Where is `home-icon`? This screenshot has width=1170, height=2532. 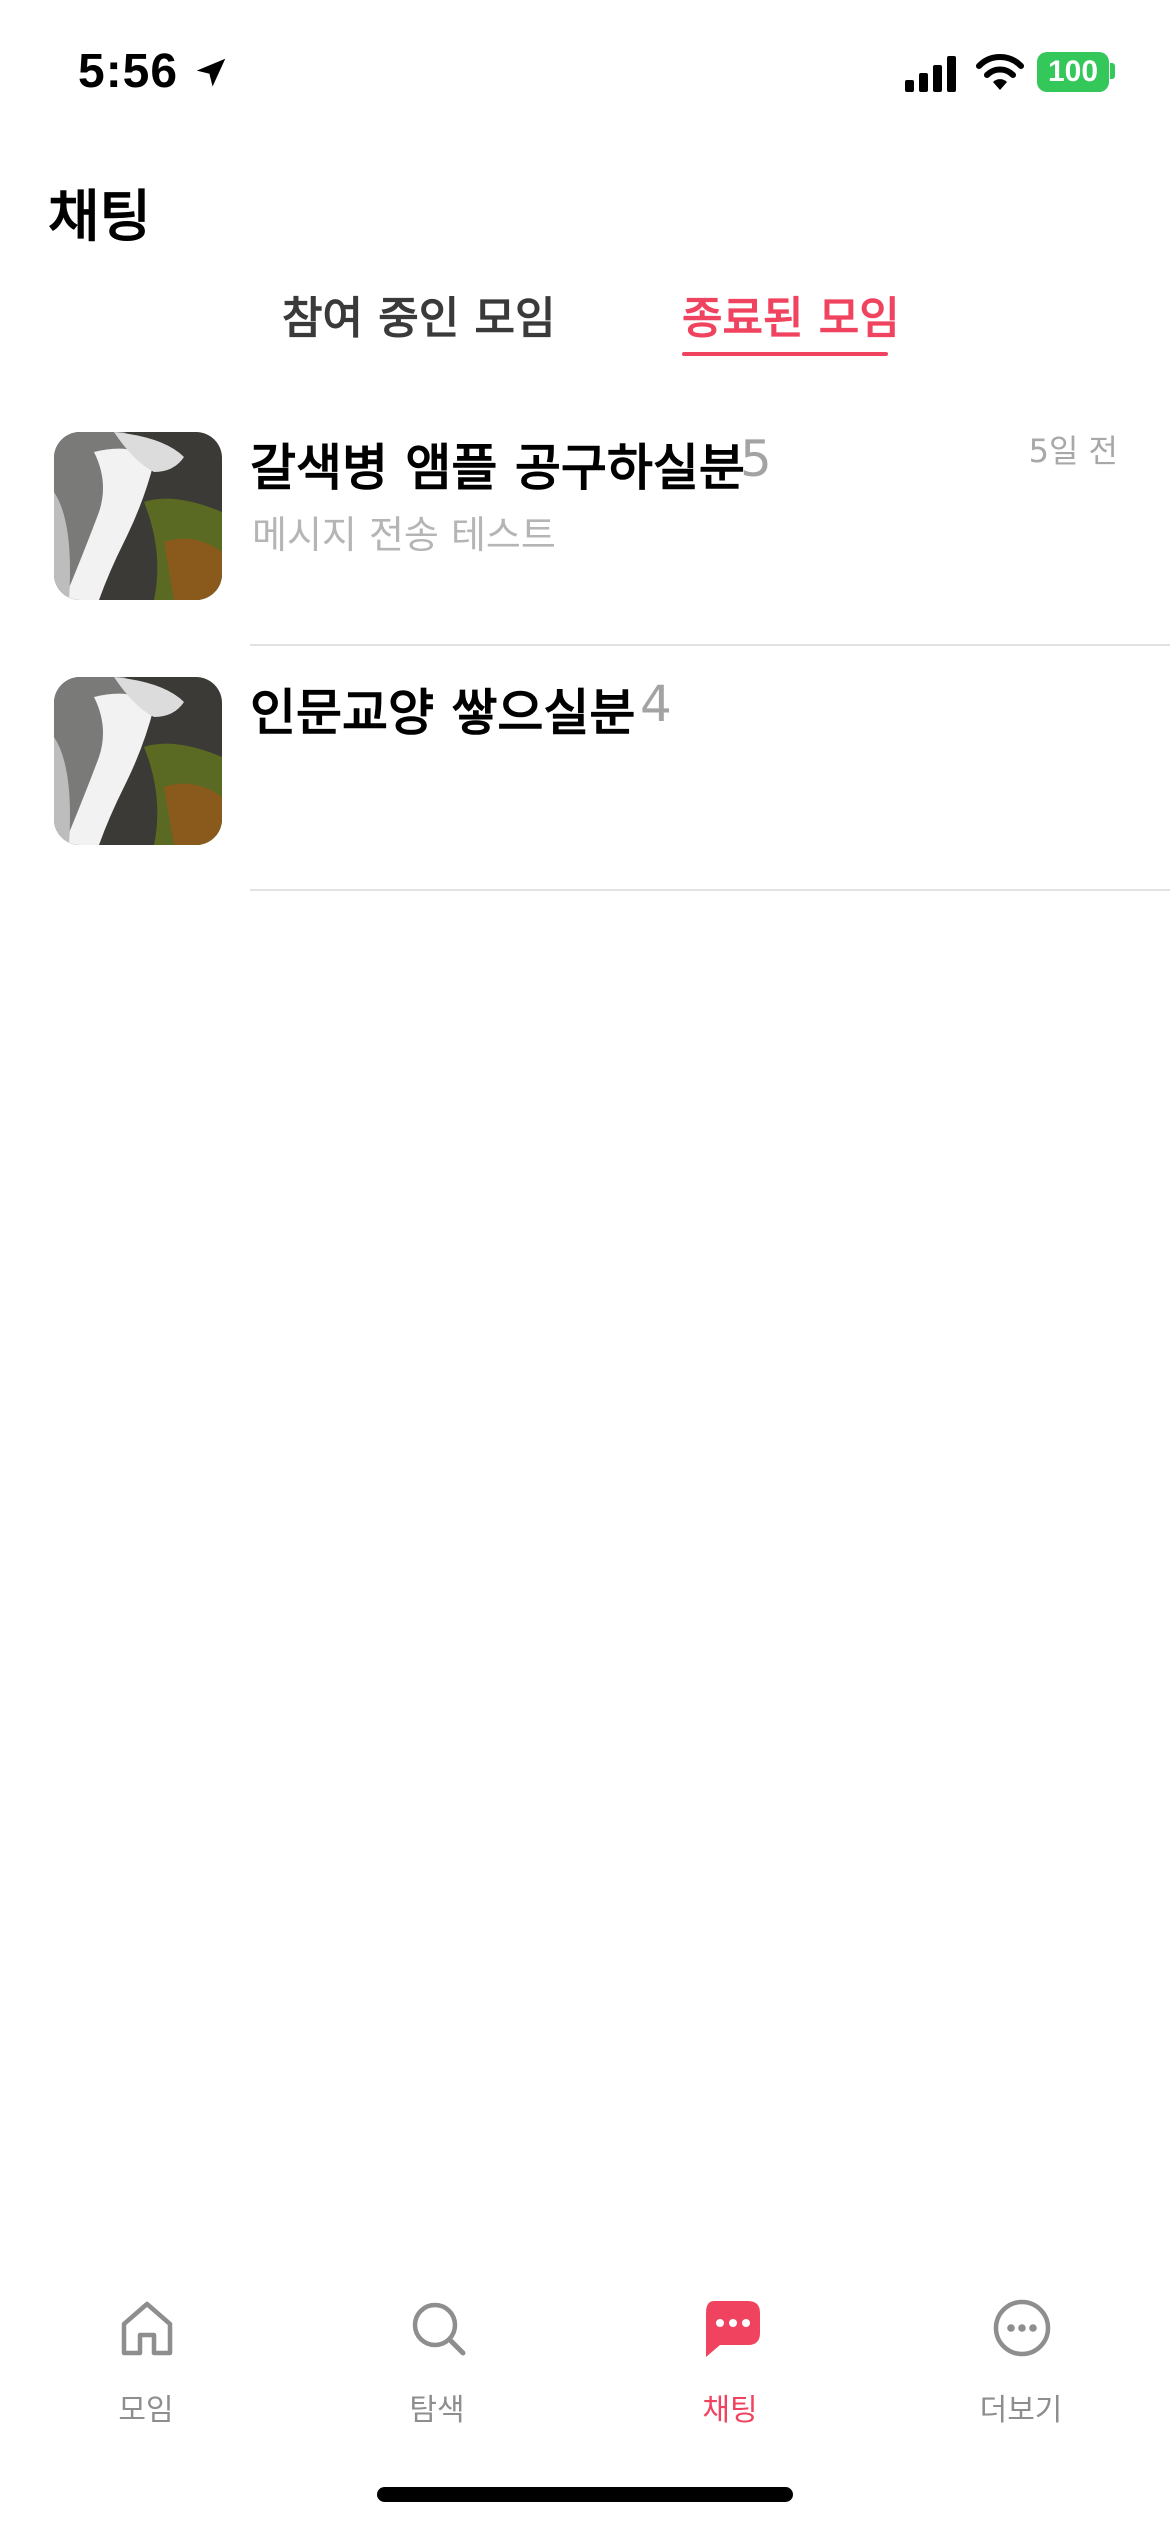 home-icon is located at coordinates (147, 2328).